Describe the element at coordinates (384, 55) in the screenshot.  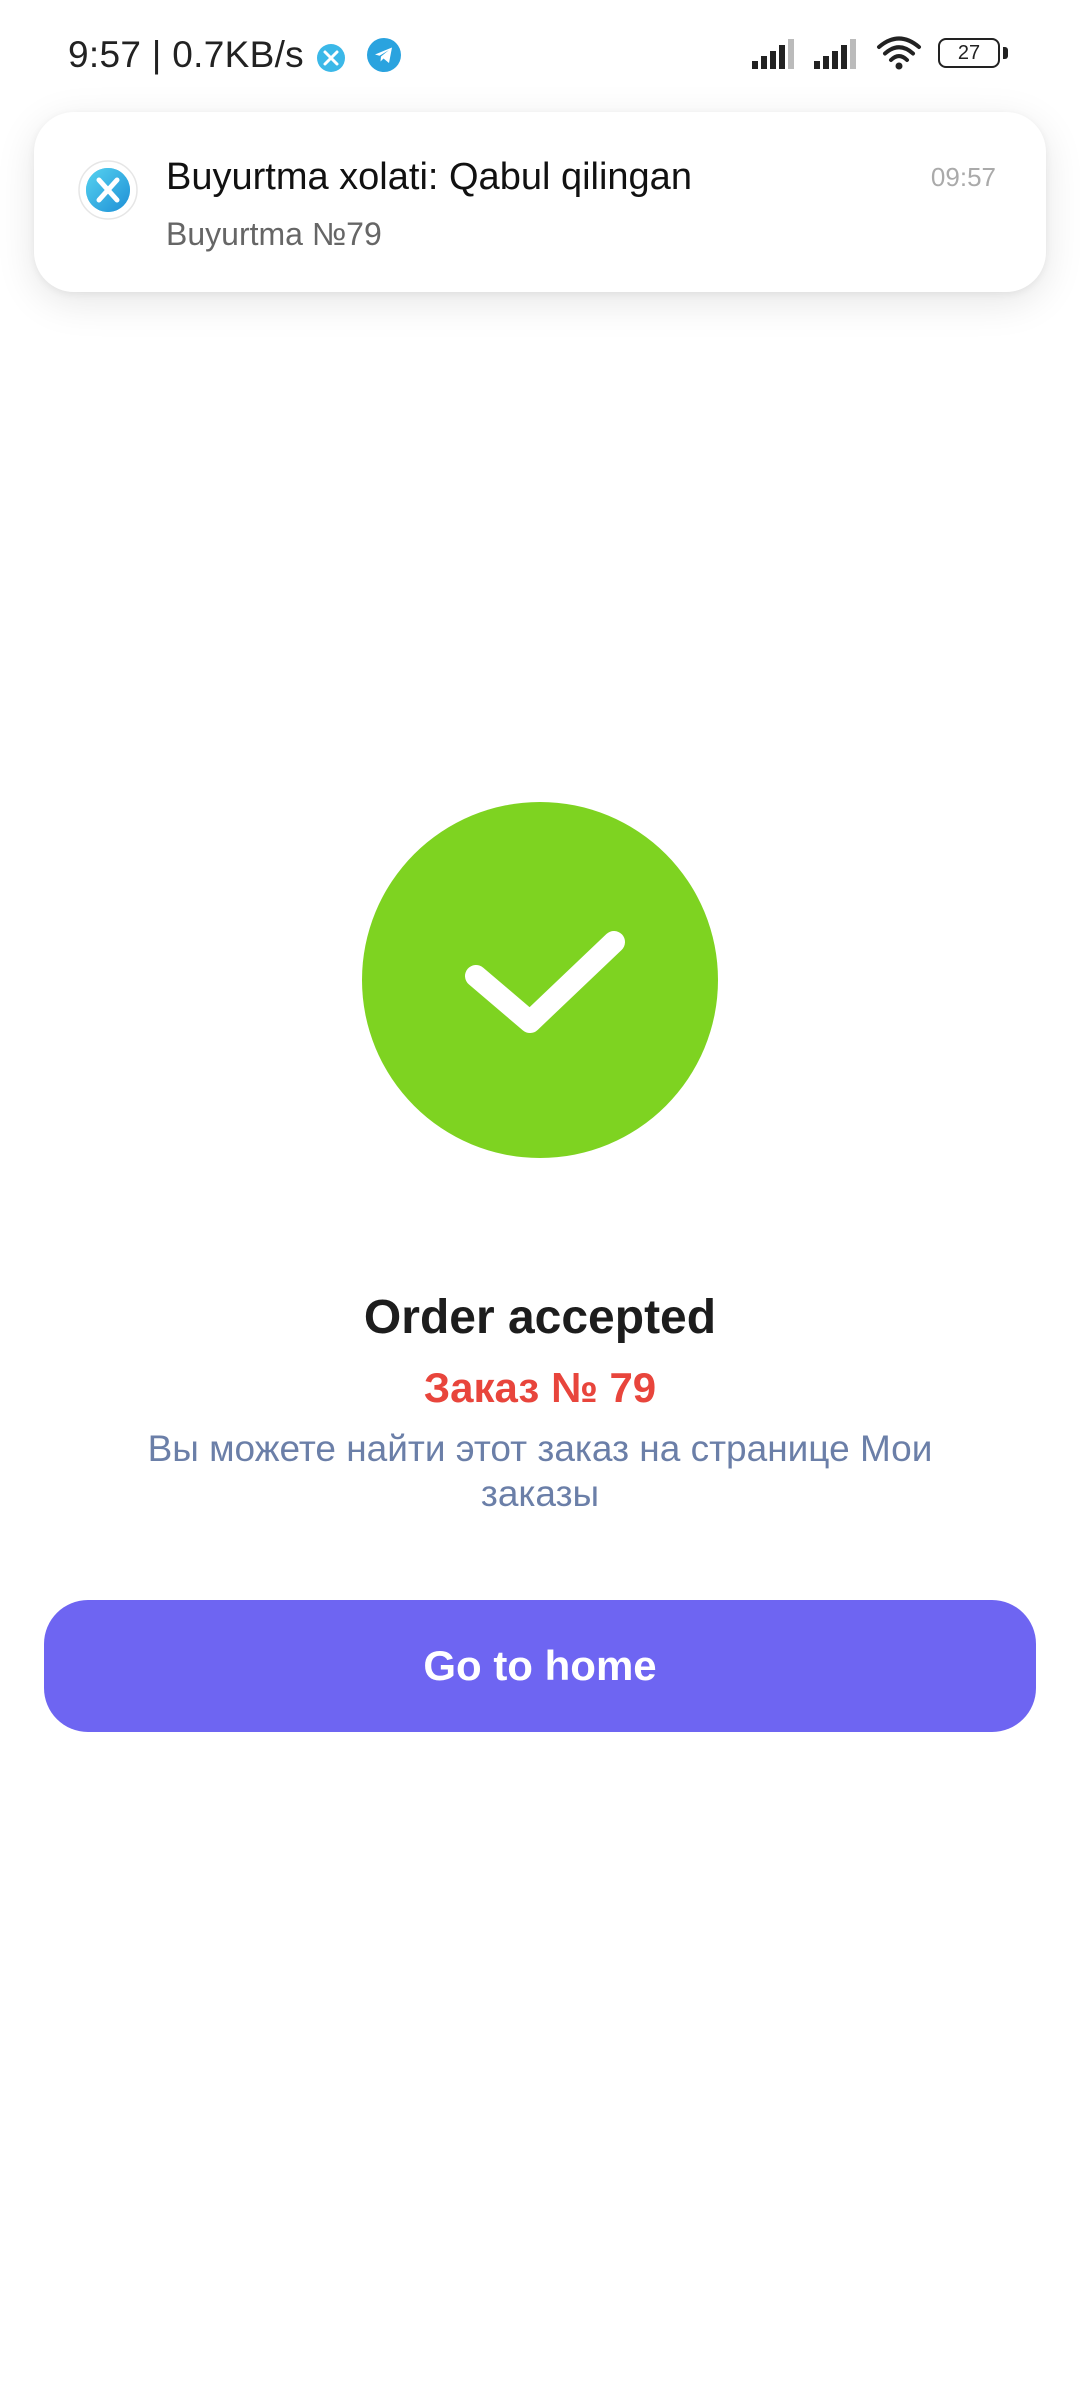
I see `telegram-icon` at that location.